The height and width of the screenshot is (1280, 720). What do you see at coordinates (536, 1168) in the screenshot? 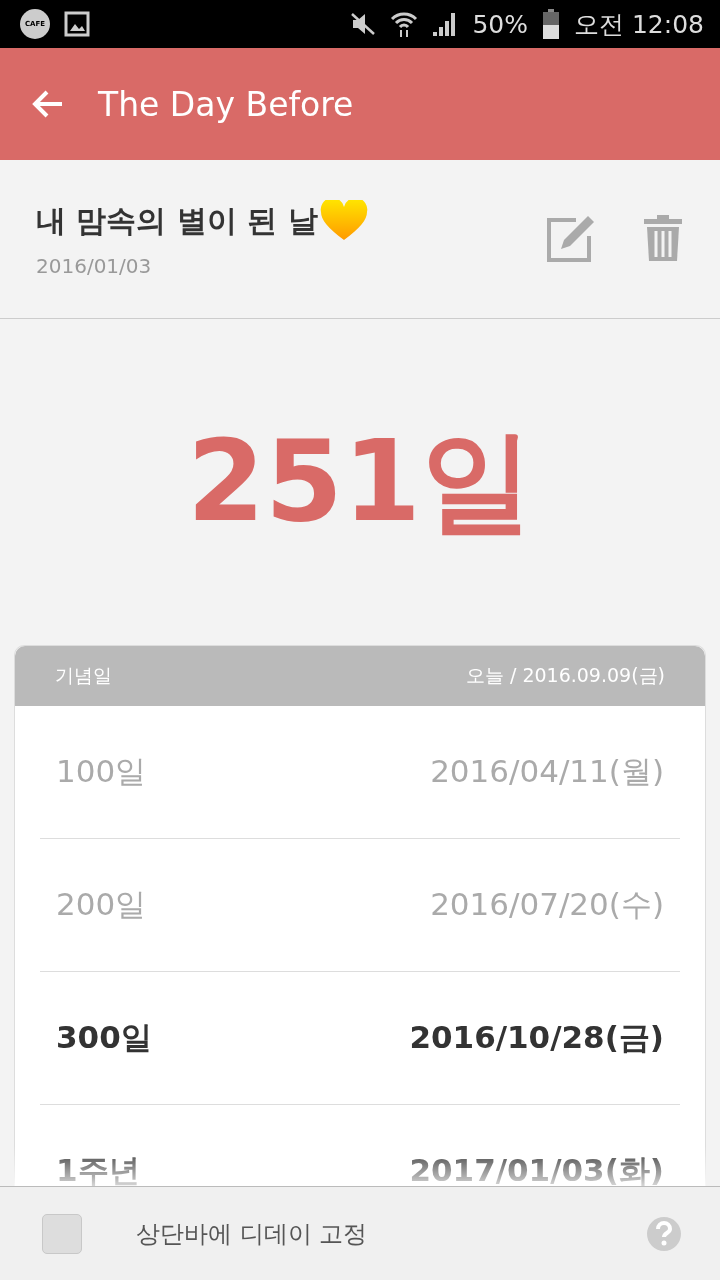
I see `anniversary-date: 2017/01/03(화)` at bounding box center [536, 1168].